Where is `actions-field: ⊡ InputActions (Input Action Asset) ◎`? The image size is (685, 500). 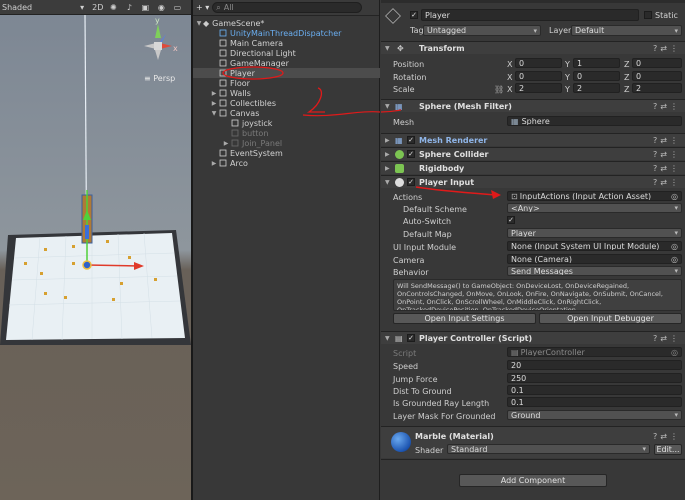 actions-field: ⊡ InputActions (Input Action Asset) ◎ is located at coordinates (594, 196).